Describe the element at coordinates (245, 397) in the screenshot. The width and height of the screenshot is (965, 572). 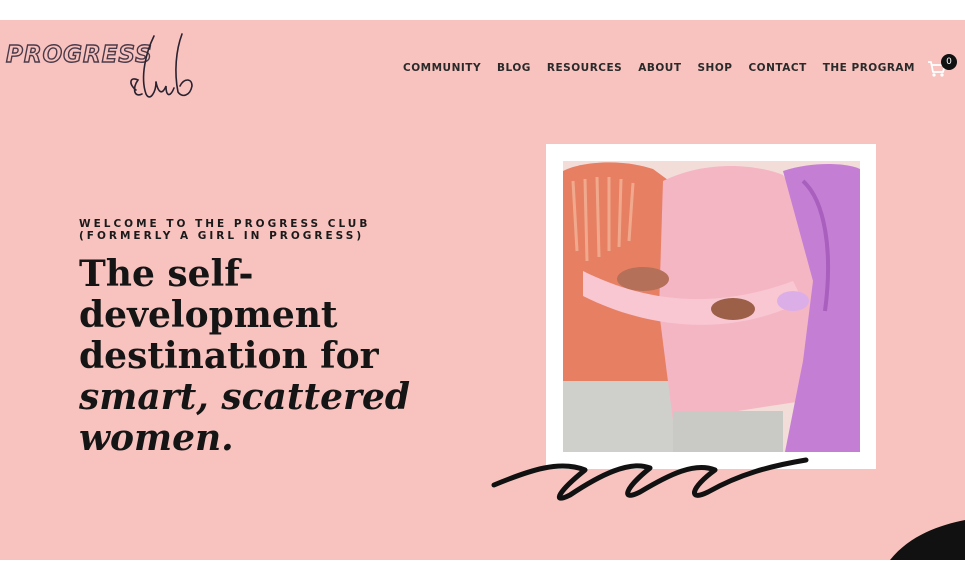
I see `headline-italic-1: smart, scattered` at that location.